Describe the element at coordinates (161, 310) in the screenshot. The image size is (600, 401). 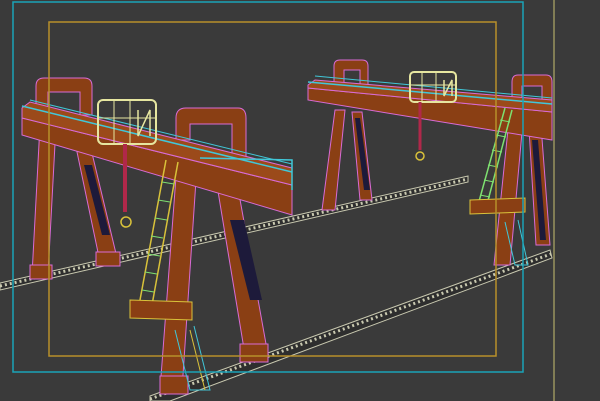
I see `crane-front-platform` at that location.